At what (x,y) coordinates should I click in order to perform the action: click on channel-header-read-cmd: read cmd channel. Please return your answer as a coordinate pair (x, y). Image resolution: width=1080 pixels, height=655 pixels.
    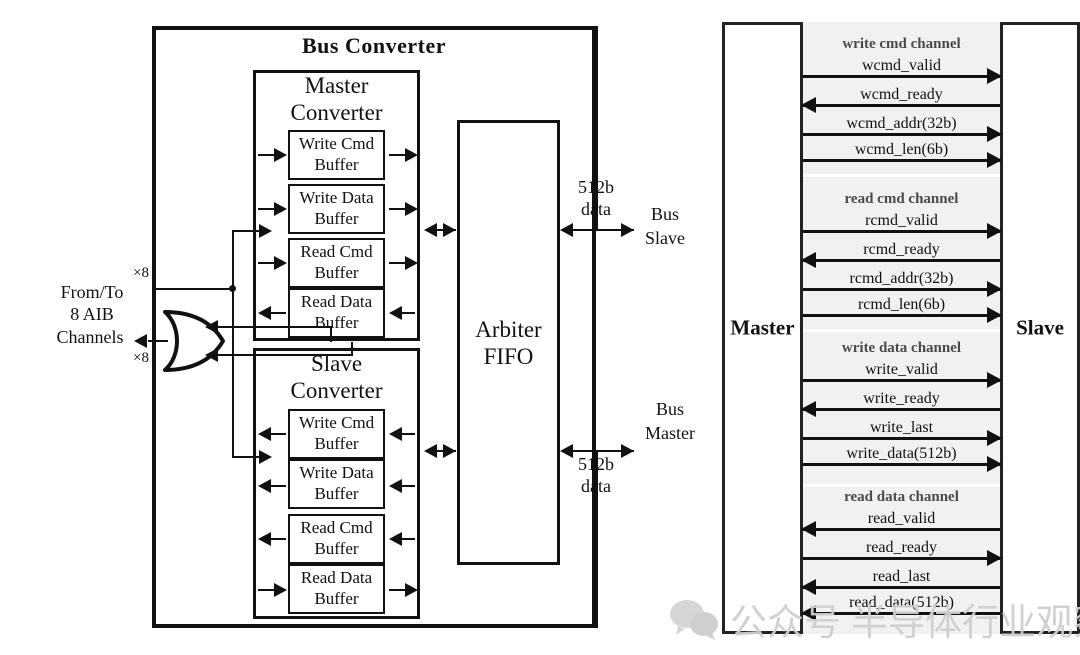
    Looking at the image, I should click on (901, 199).